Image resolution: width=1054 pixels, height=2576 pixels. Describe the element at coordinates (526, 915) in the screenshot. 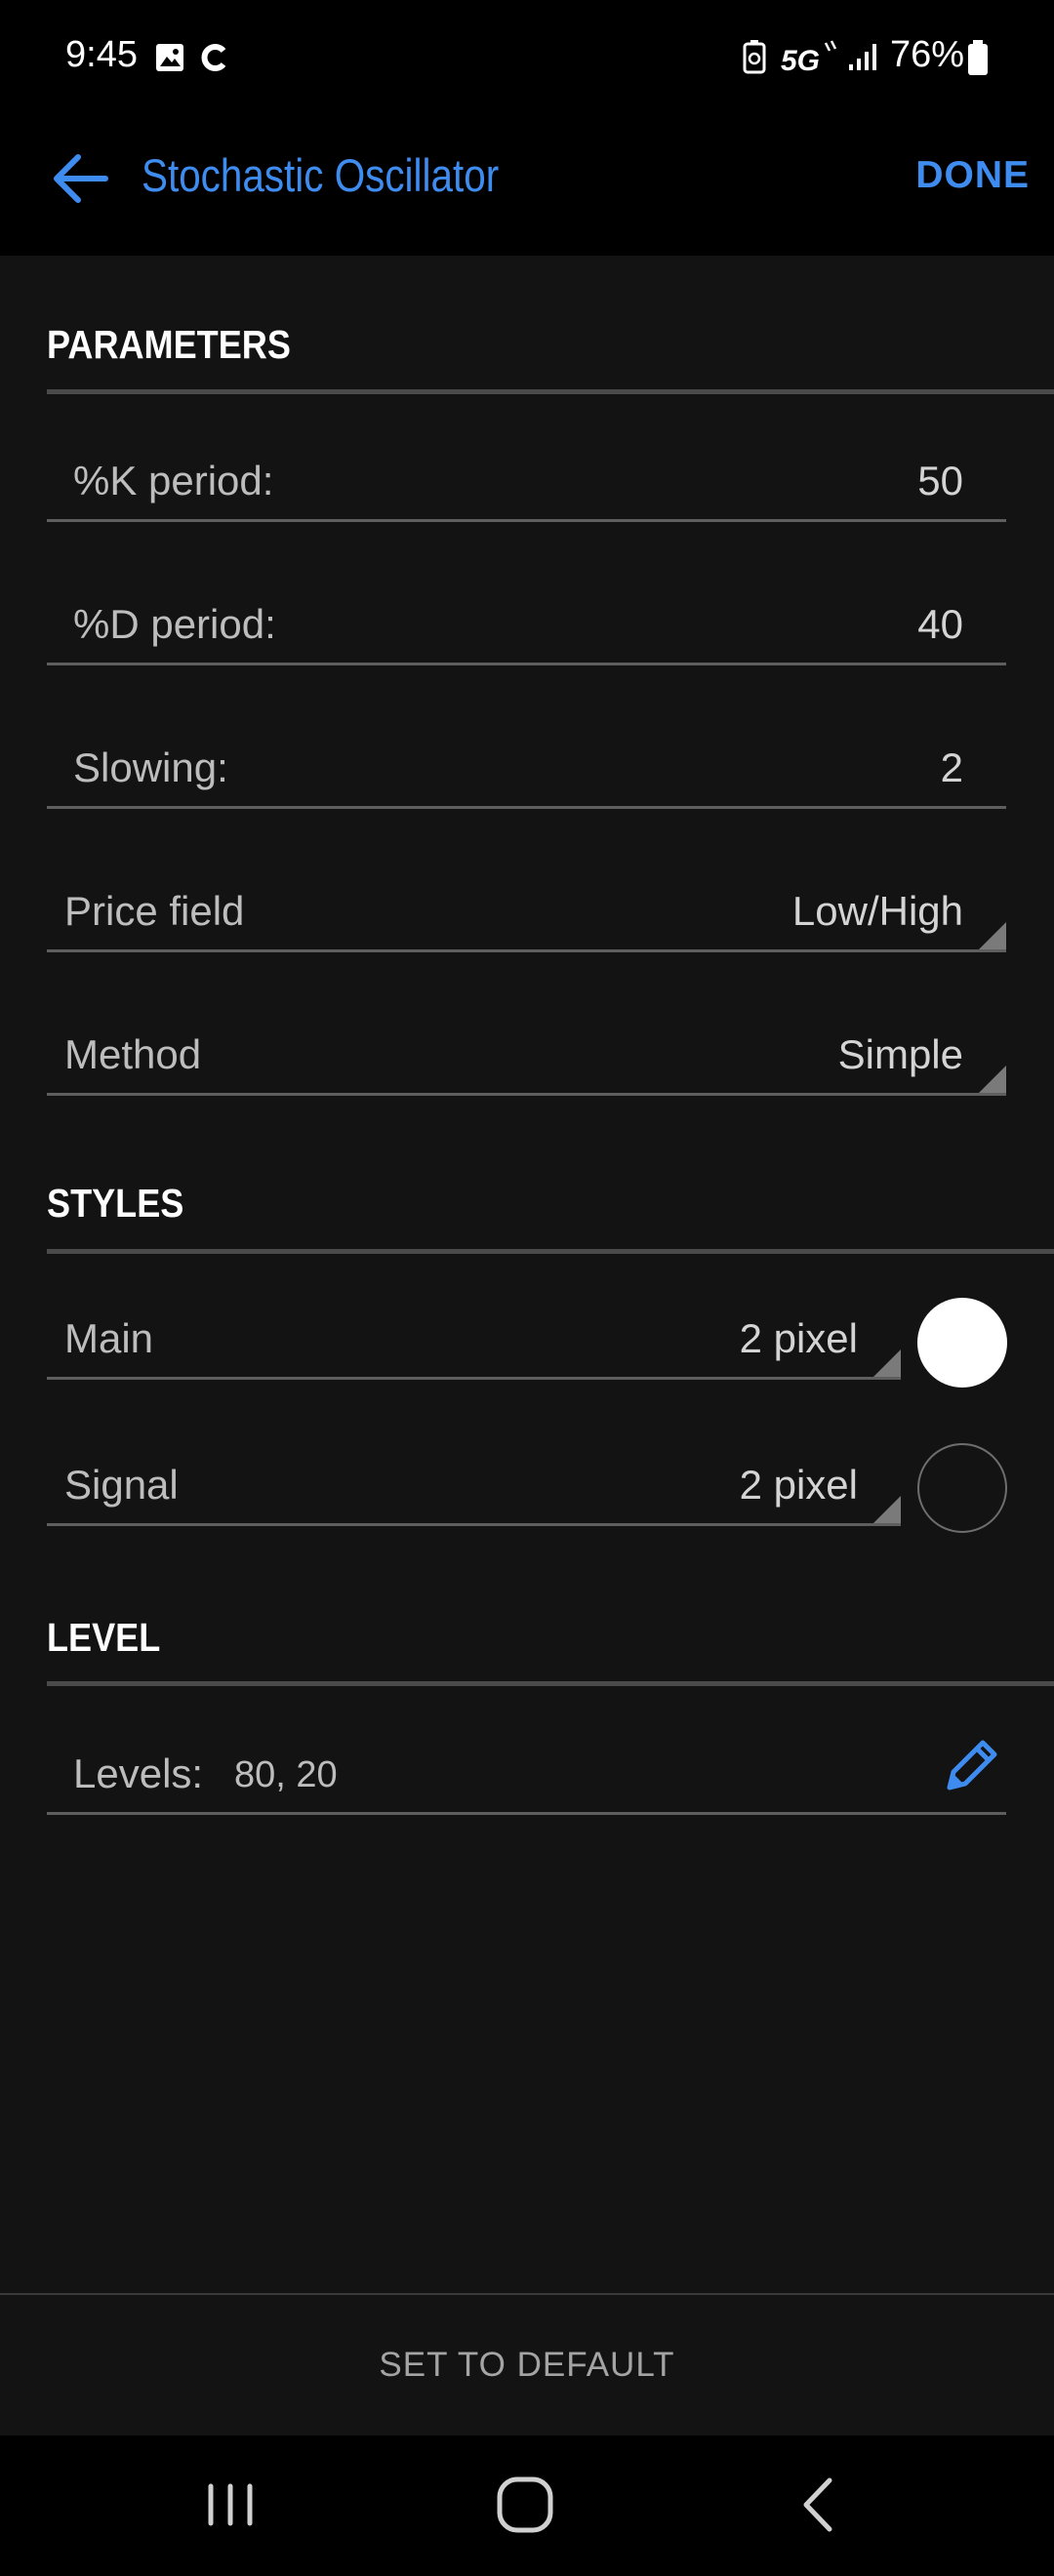

I see `price-field-select: Price field Low/High` at that location.